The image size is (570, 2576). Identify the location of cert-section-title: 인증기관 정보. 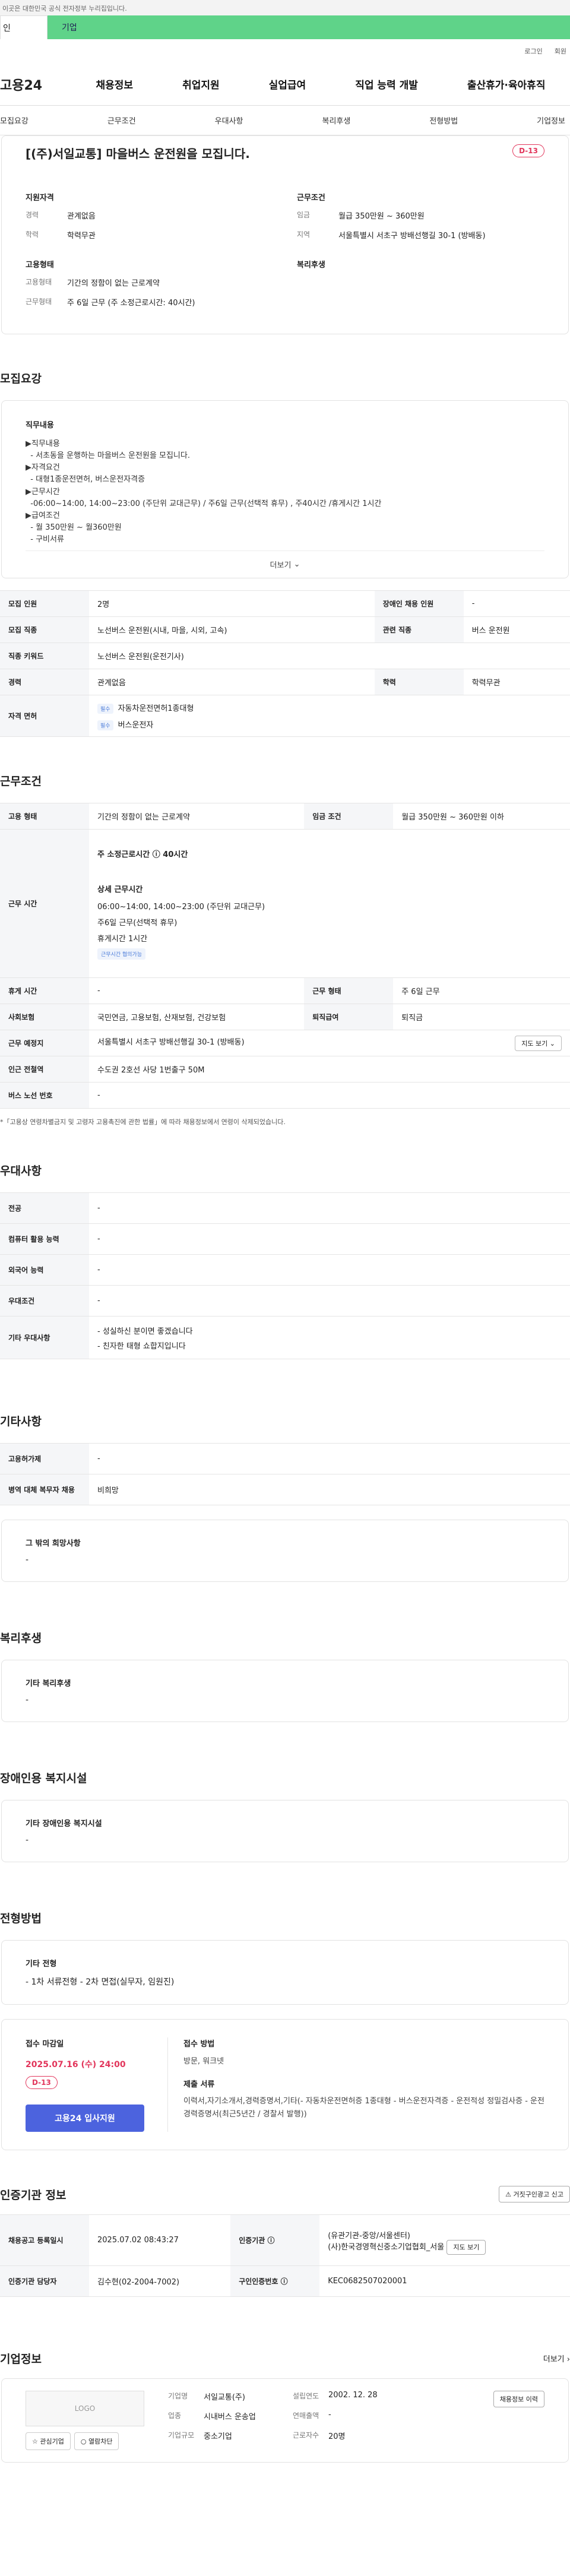
(33, 2195).